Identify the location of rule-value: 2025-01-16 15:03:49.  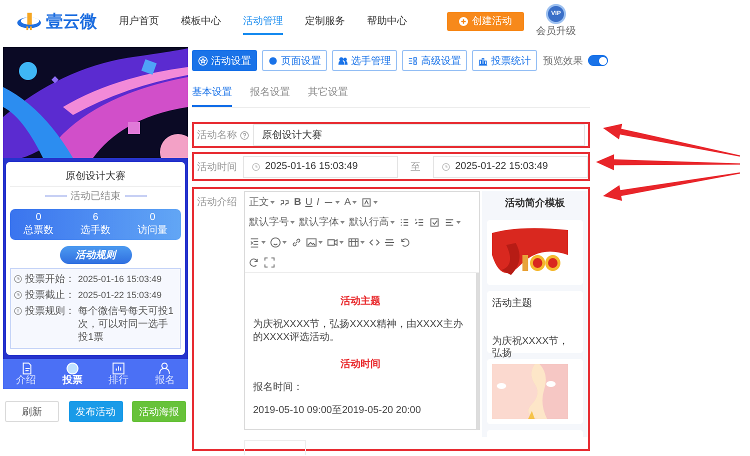
(120, 279).